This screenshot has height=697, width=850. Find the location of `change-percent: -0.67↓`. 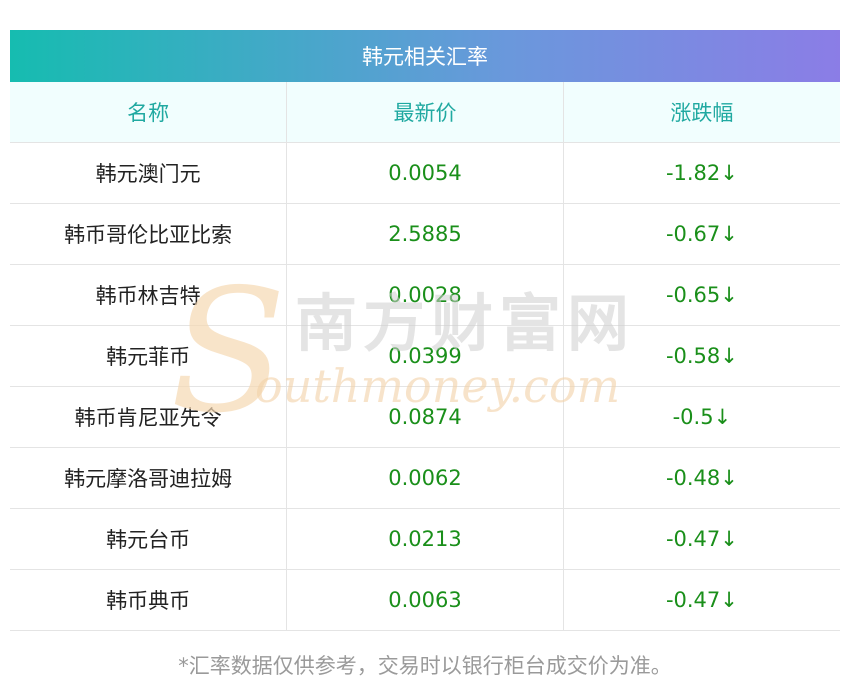

change-percent: -0.67↓ is located at coordinates (701, 234).